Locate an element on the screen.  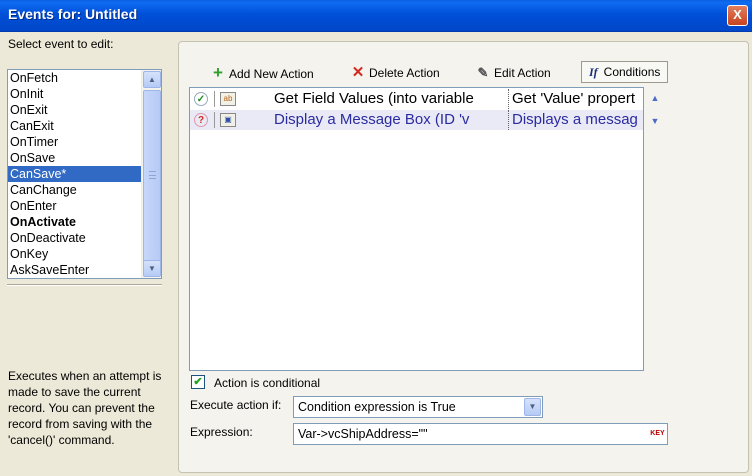
action-description: Get 'Value' propert is located at coordinates (576, 99).